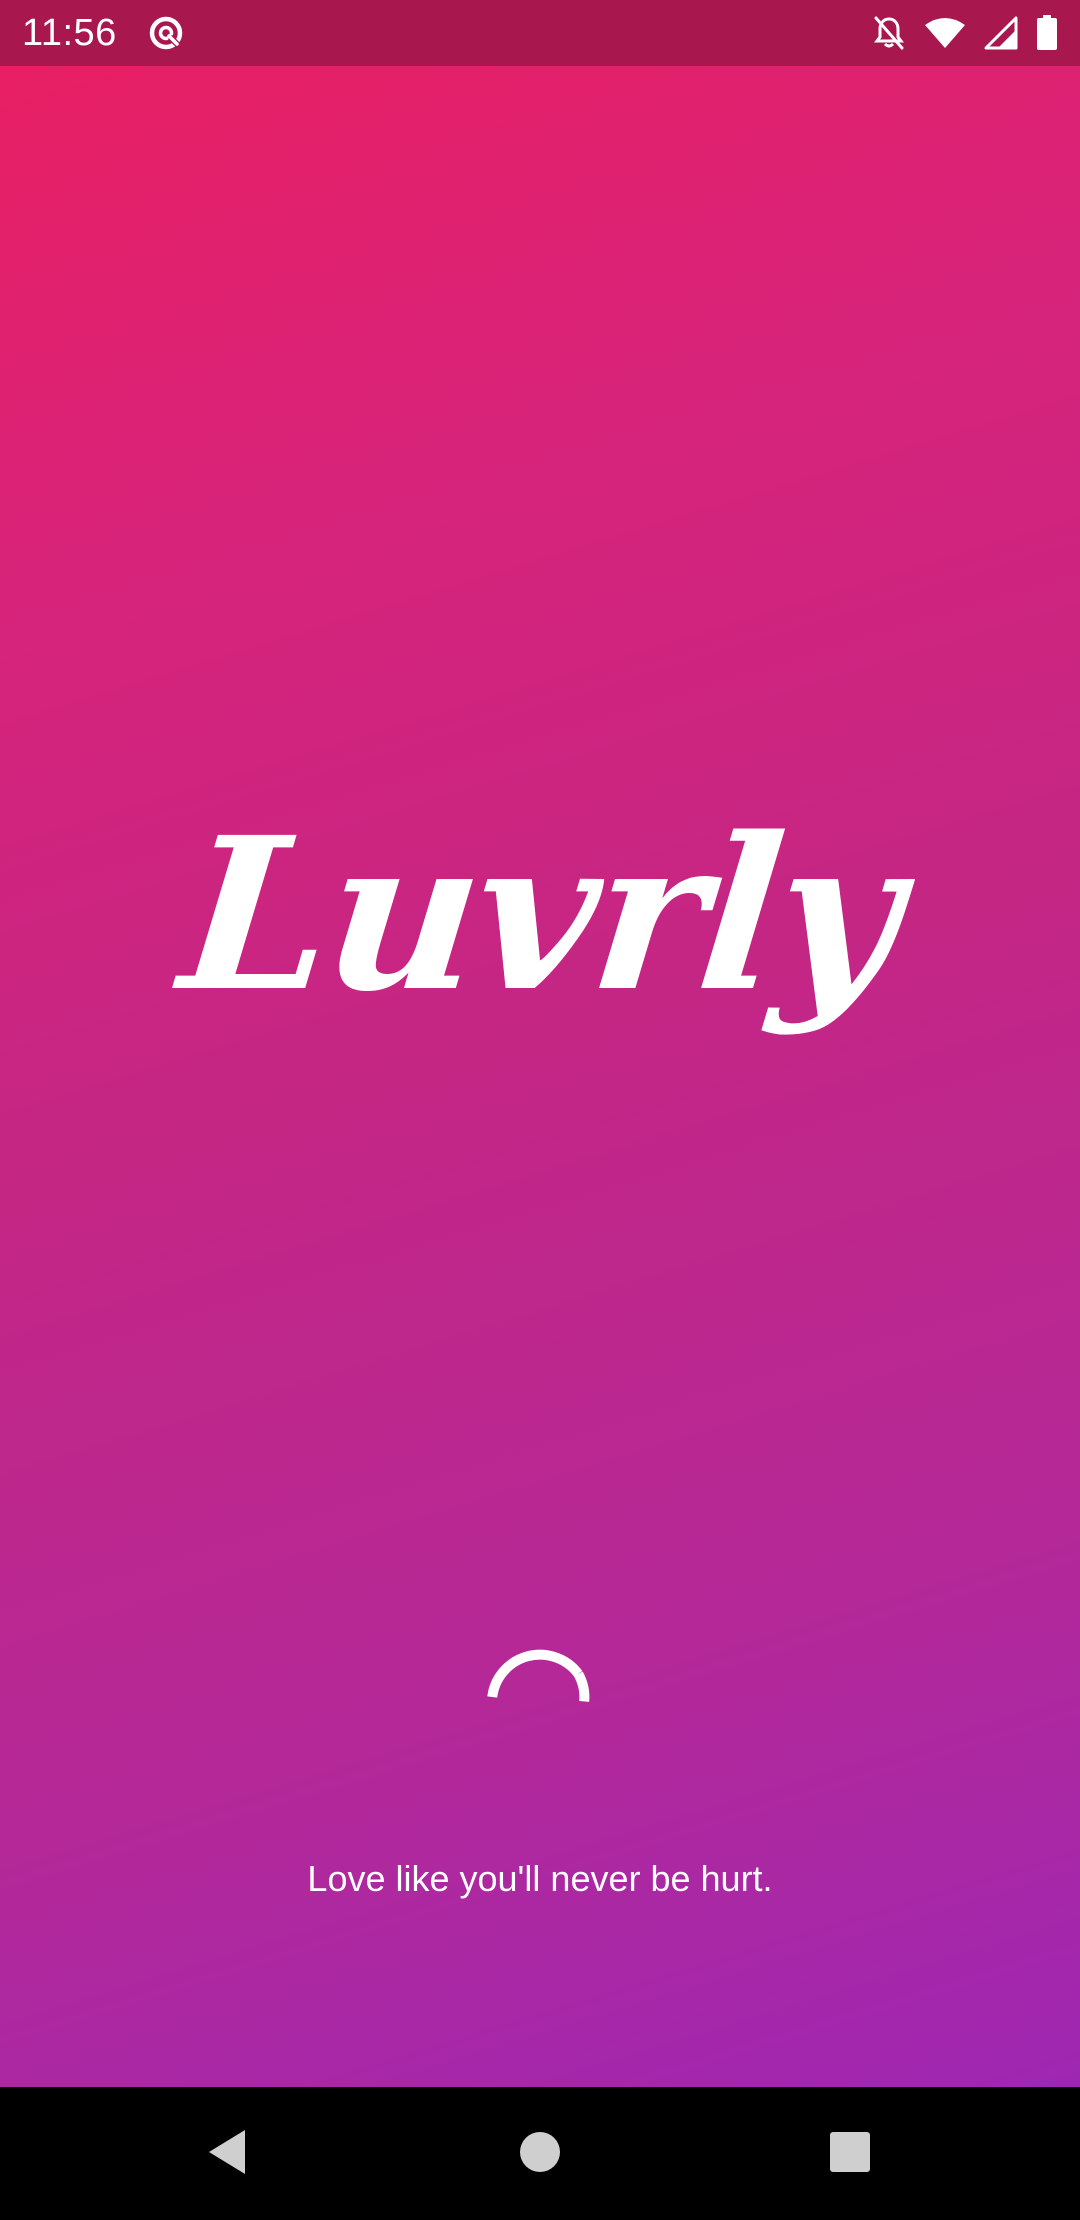 Image resolution: width=1080 pixels, height=2220 pixels. What do you see at coordinates (540, 914) in the screenshot?
I see `app-logo: Luvrly` at bounding box center [540, 914].